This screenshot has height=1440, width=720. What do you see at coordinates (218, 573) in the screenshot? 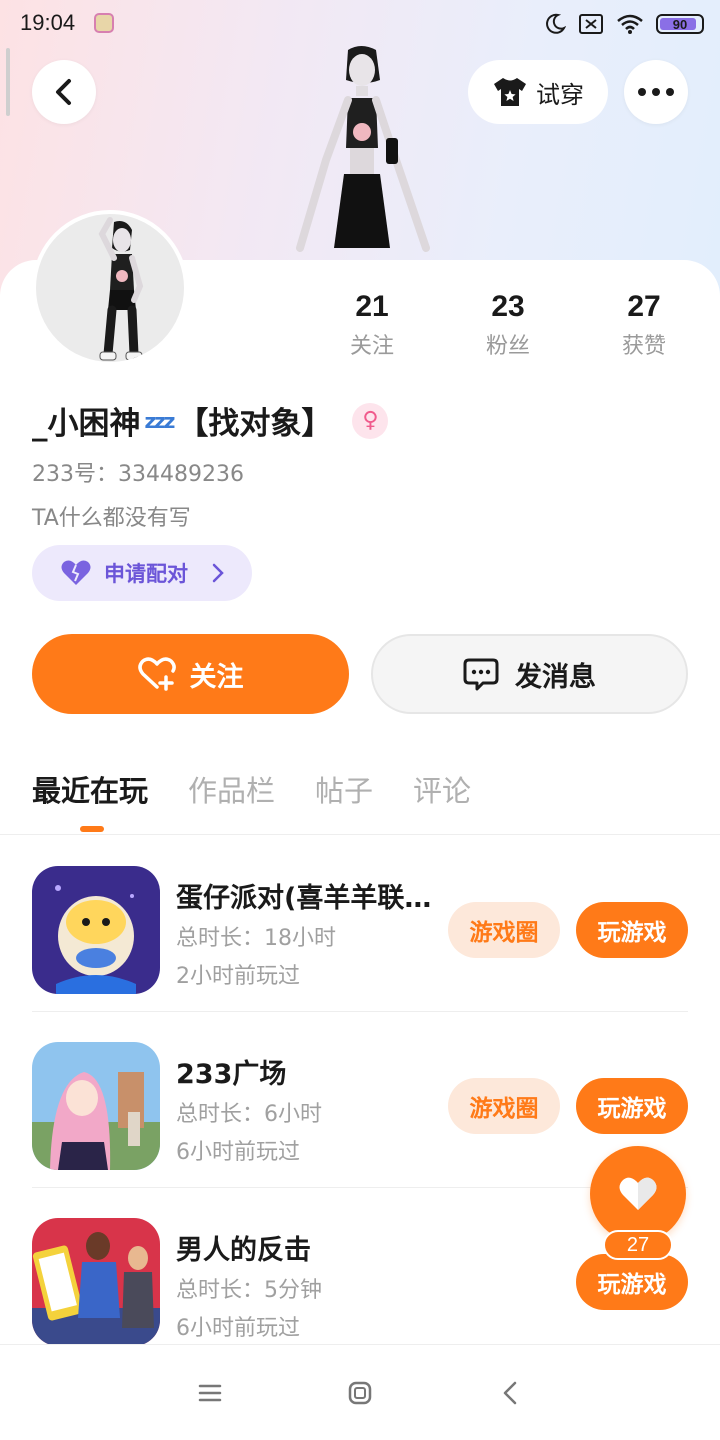
I see `chevron-right-icon` at bounding box center [218, 573].